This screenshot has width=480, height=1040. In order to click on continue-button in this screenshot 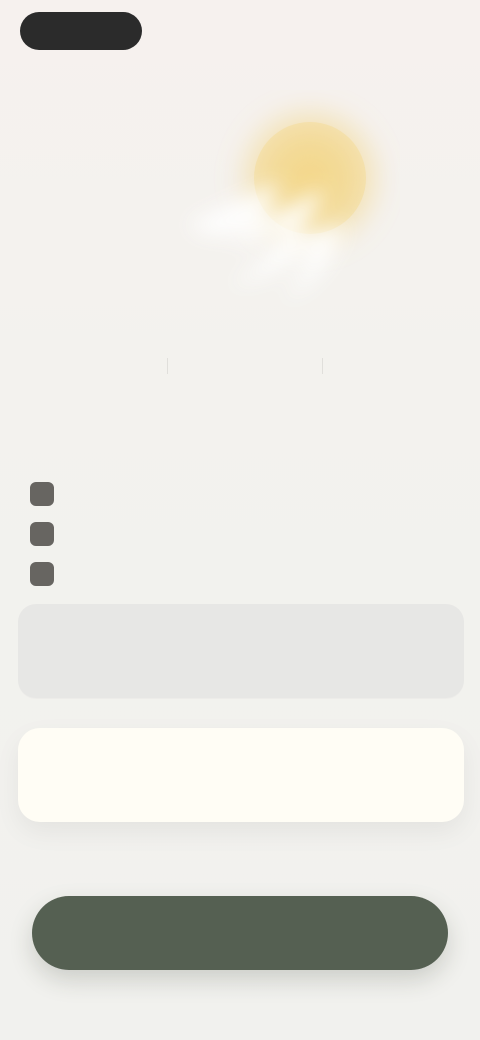, I will do `click(240, 933)`.